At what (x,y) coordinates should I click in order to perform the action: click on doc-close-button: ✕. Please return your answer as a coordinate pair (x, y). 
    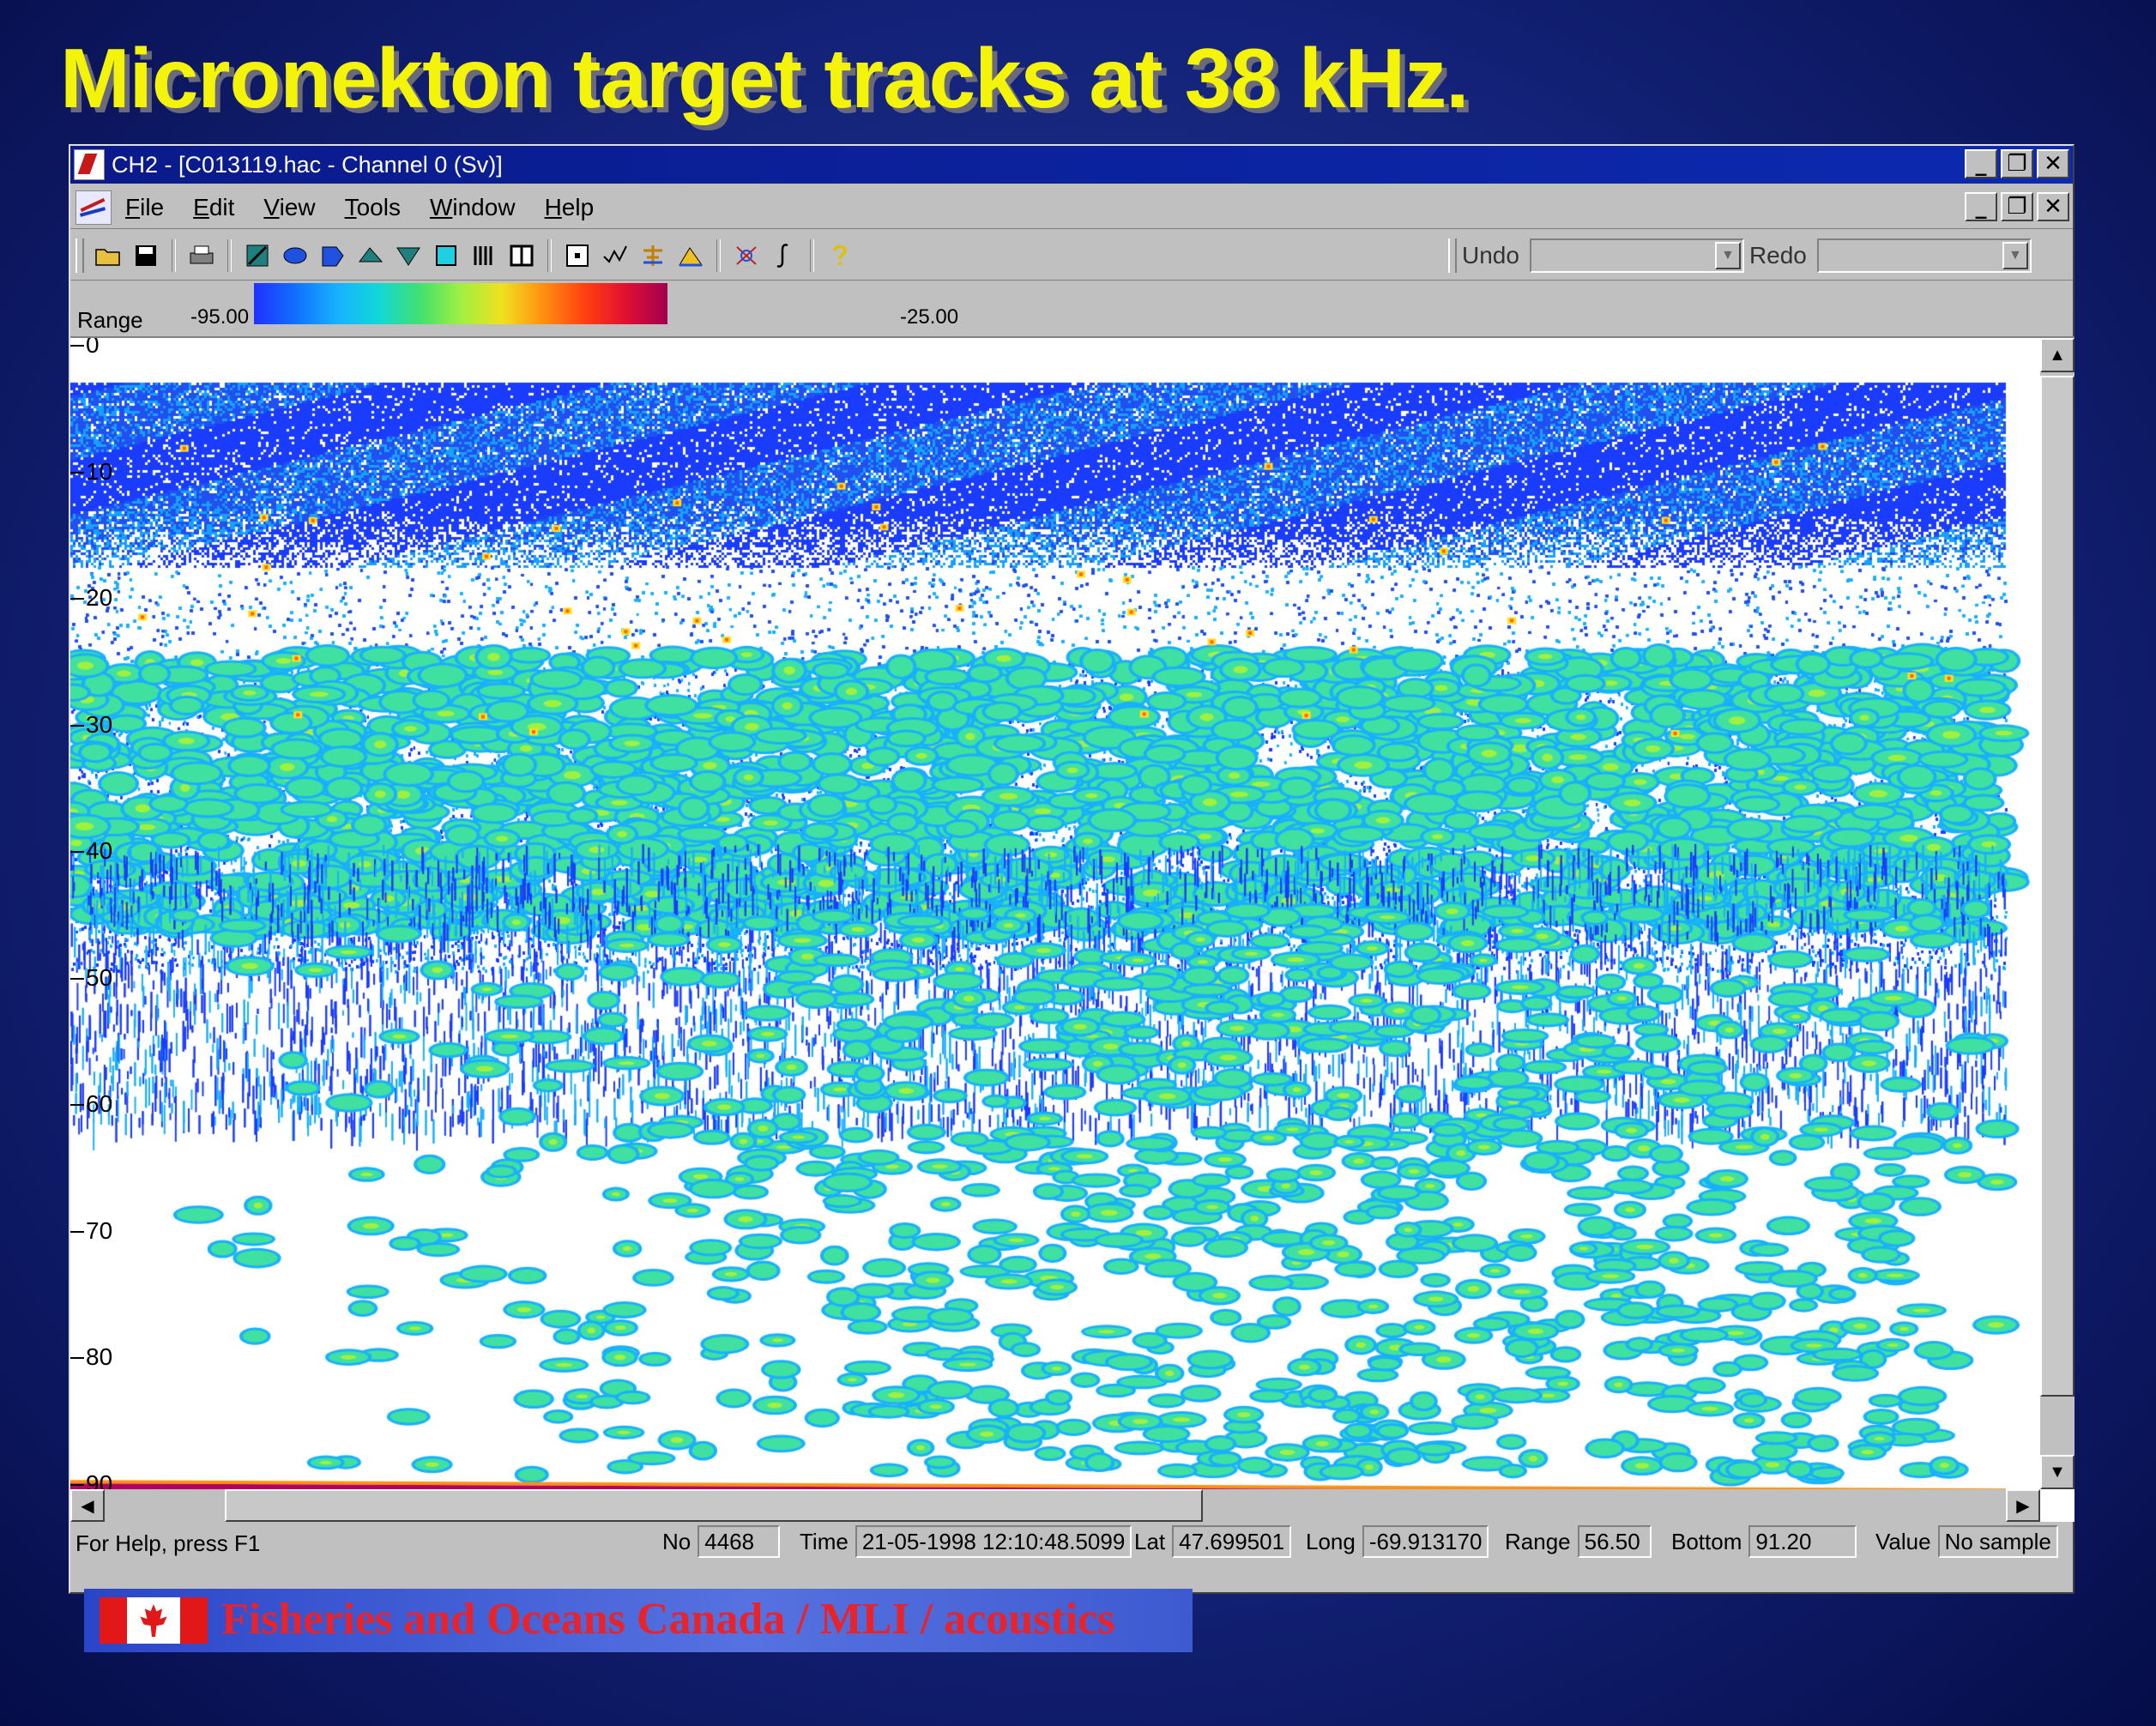
    Looking at the image, I should click on (2053, 207).